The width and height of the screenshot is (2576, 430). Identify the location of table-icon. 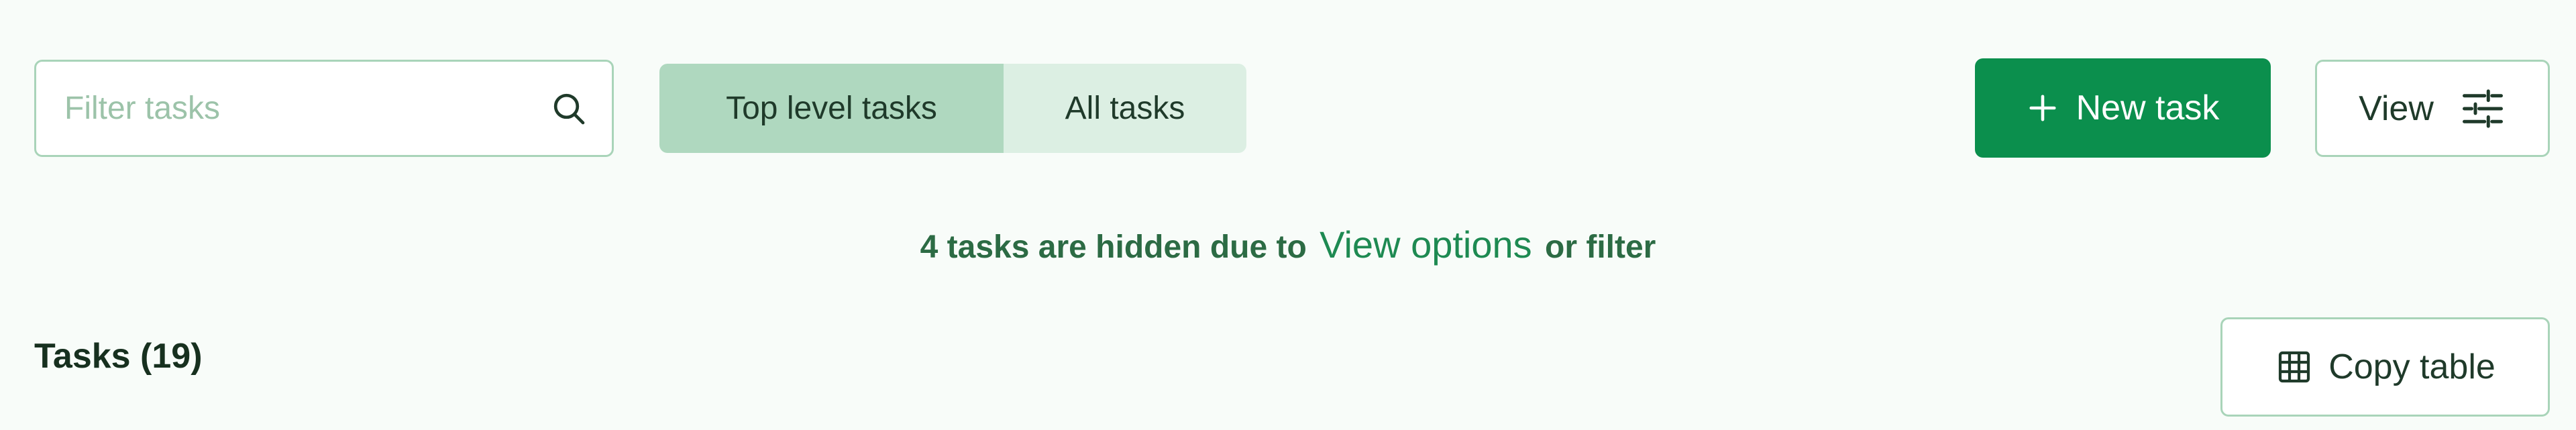
(2294, 366).